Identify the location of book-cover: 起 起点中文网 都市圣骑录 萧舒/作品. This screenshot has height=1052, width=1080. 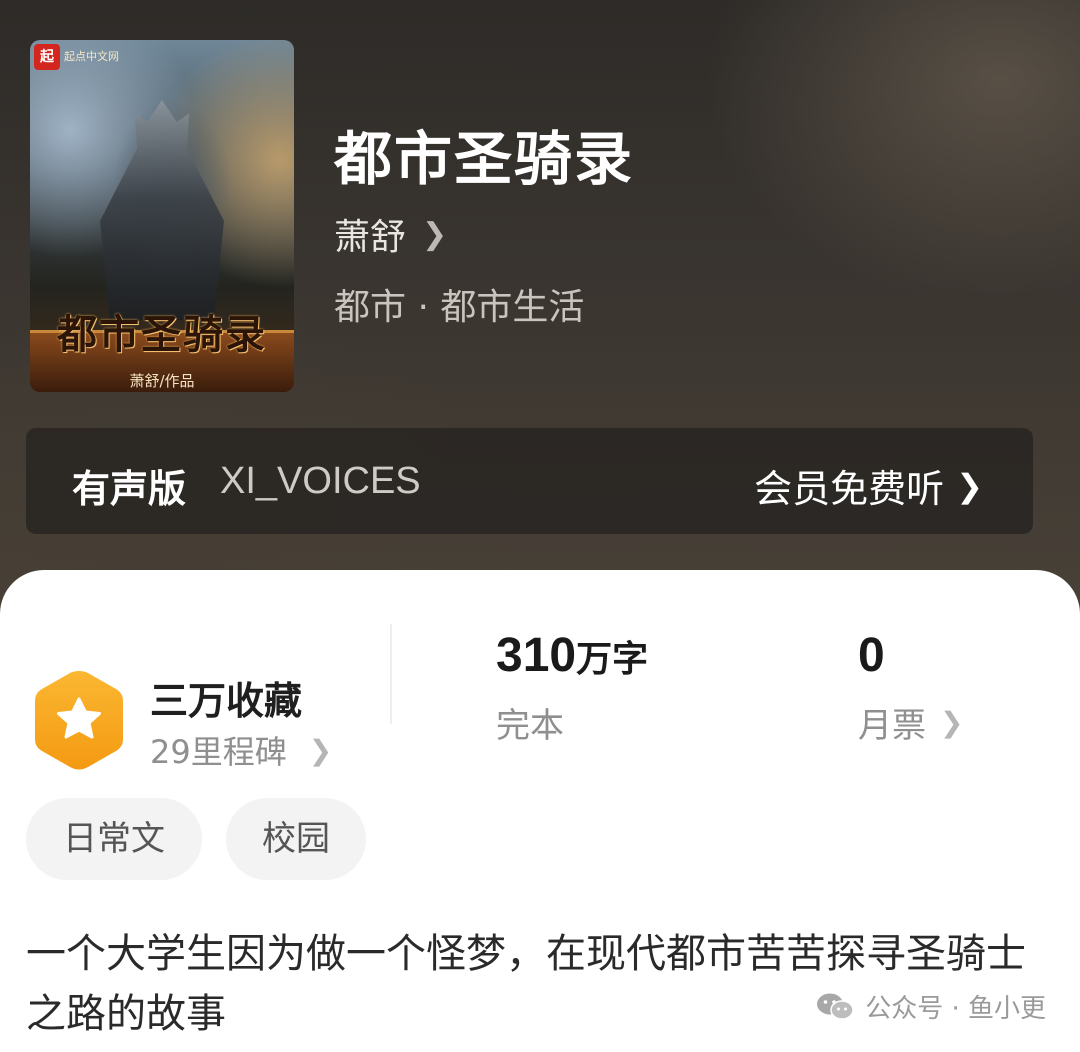
(162, 216).